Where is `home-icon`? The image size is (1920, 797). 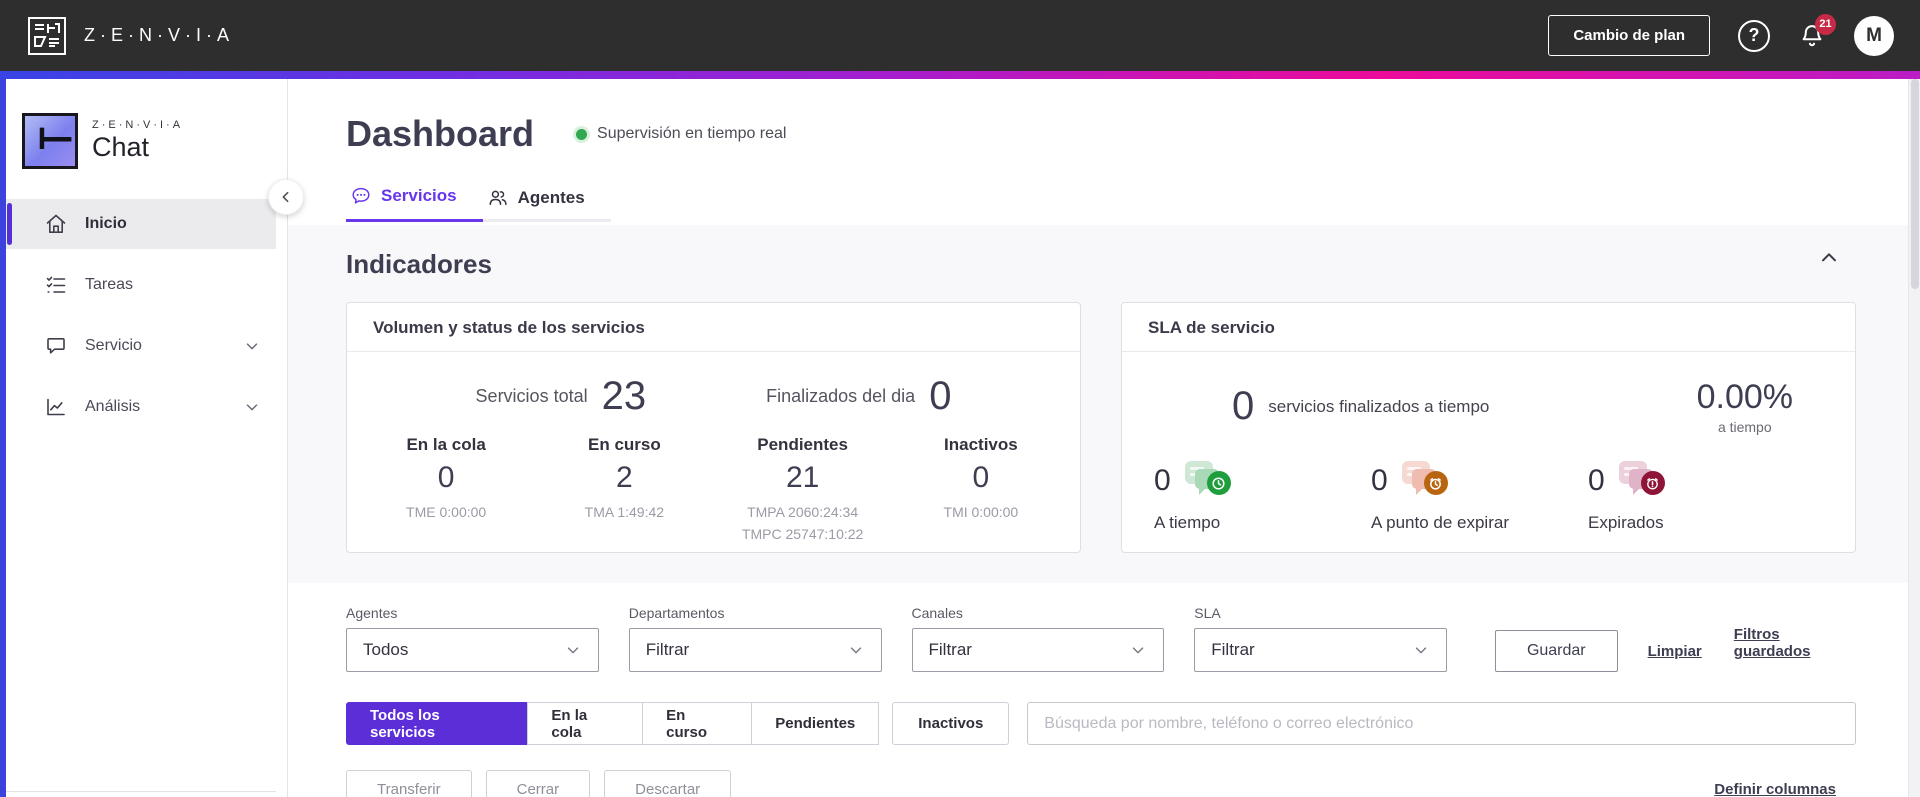
home-icon is located at coordinates (56, 223).